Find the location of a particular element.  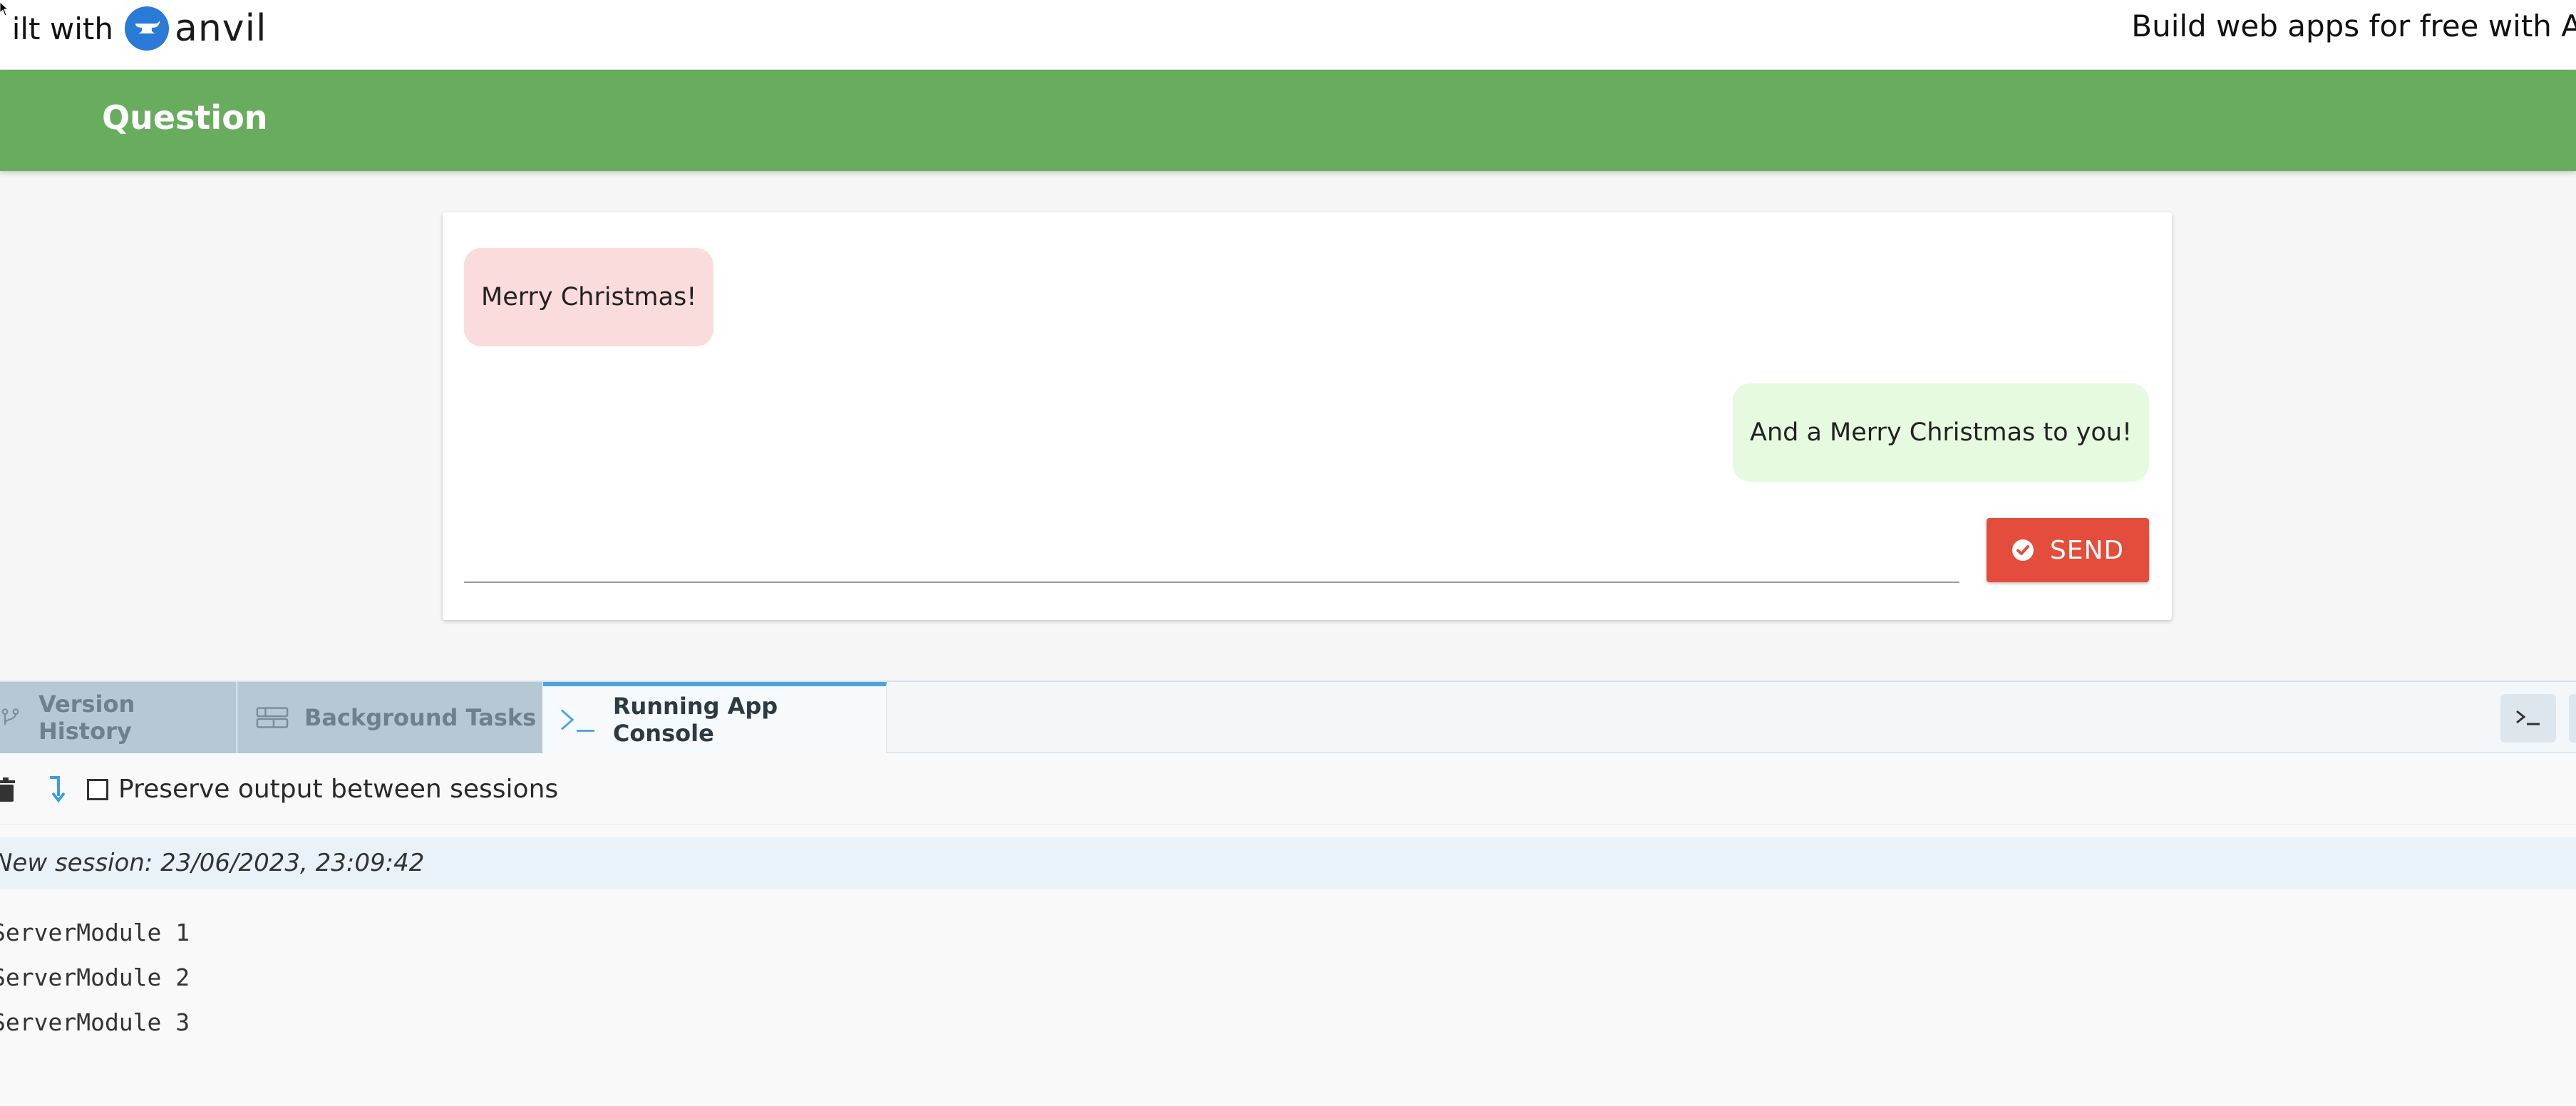

incoming-message: Merry Christmas! is located at coordinates (589, 297).